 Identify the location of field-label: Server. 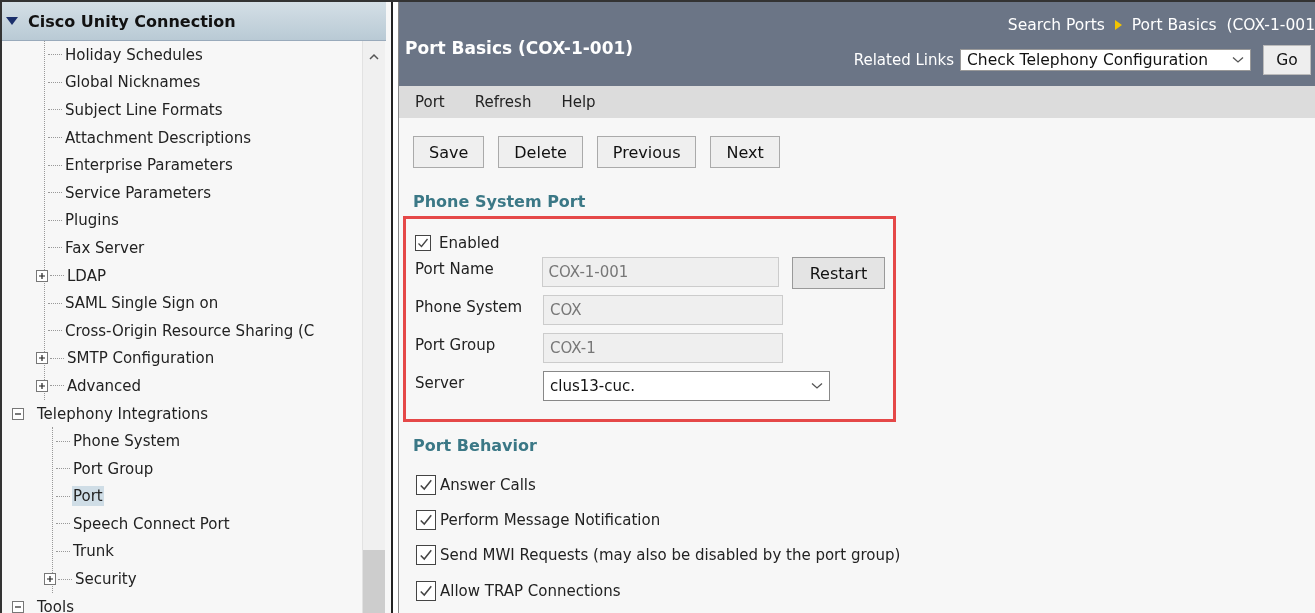
(440, 382).